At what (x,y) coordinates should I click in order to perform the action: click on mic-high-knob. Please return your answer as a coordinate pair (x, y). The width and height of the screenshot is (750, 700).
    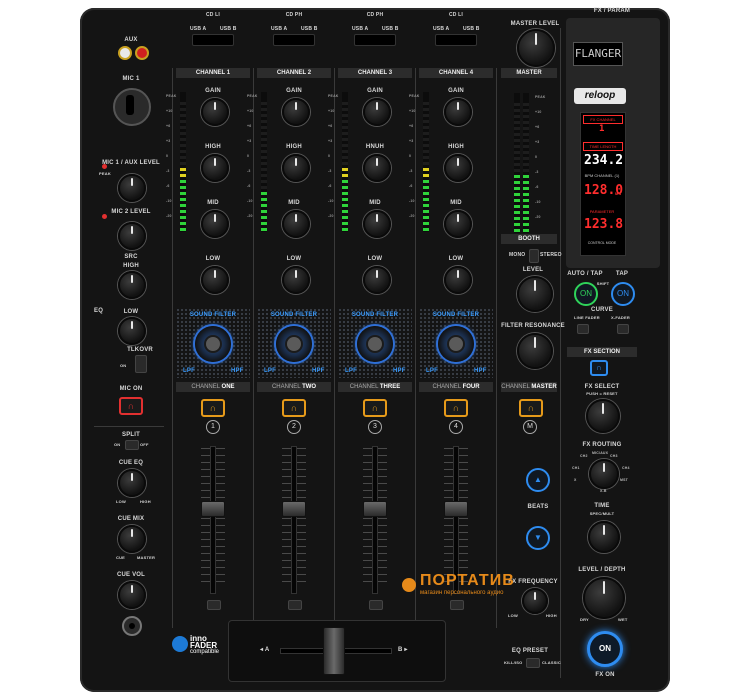
    Looking at the image, I should click on (132, 285).